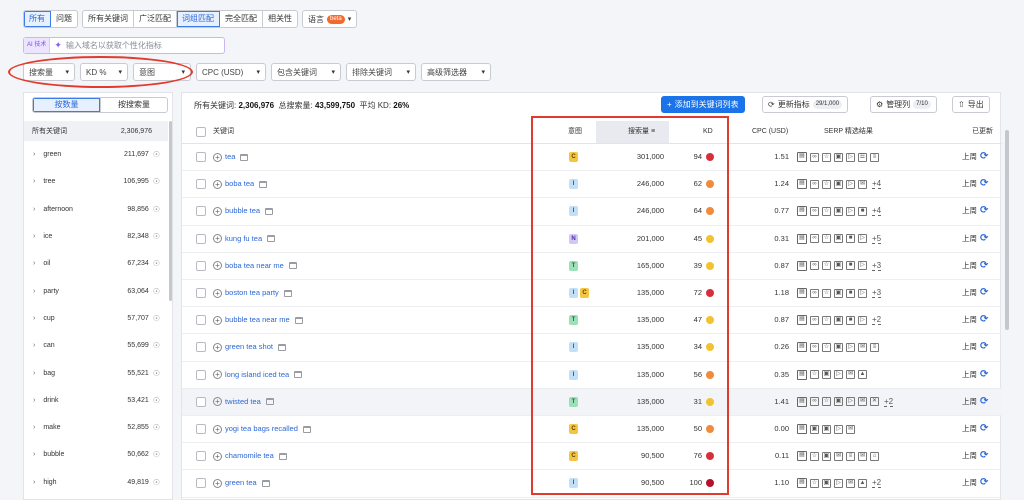  What do you see at coordinates (280, 19) in the screenshot?
I see `tab-related: 相关性` at bounding box center [280, 19].